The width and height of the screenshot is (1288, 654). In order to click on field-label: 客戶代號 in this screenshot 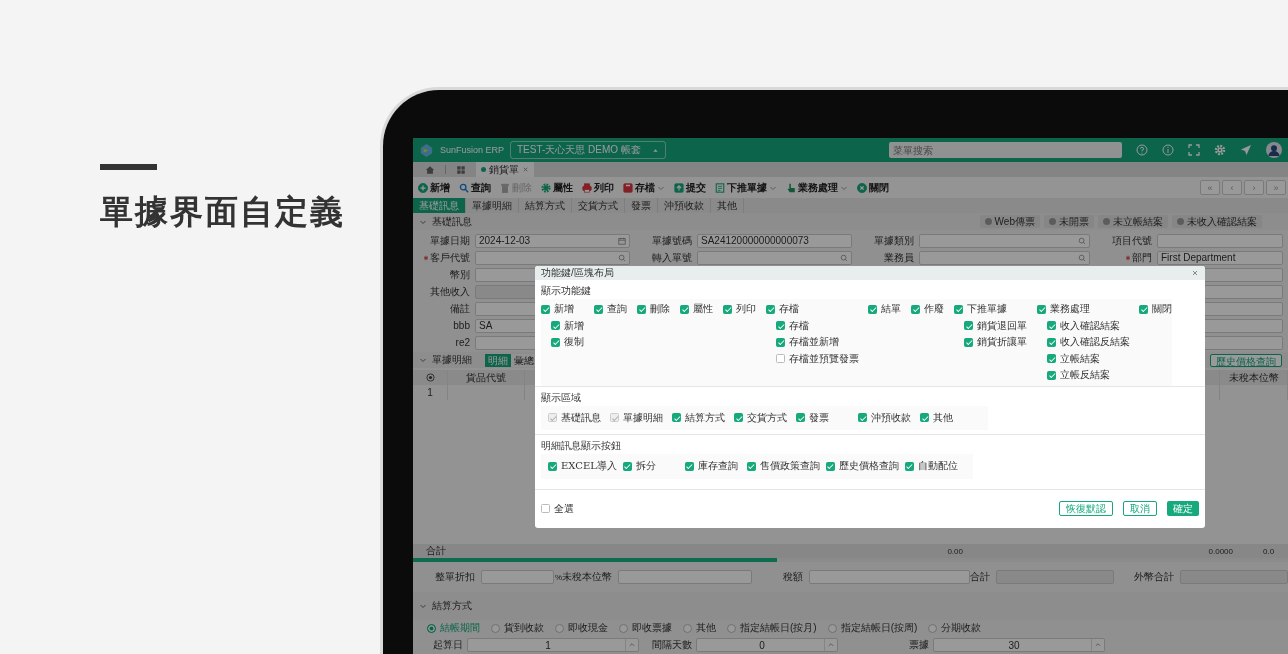, I will do `click(450, 257)`.